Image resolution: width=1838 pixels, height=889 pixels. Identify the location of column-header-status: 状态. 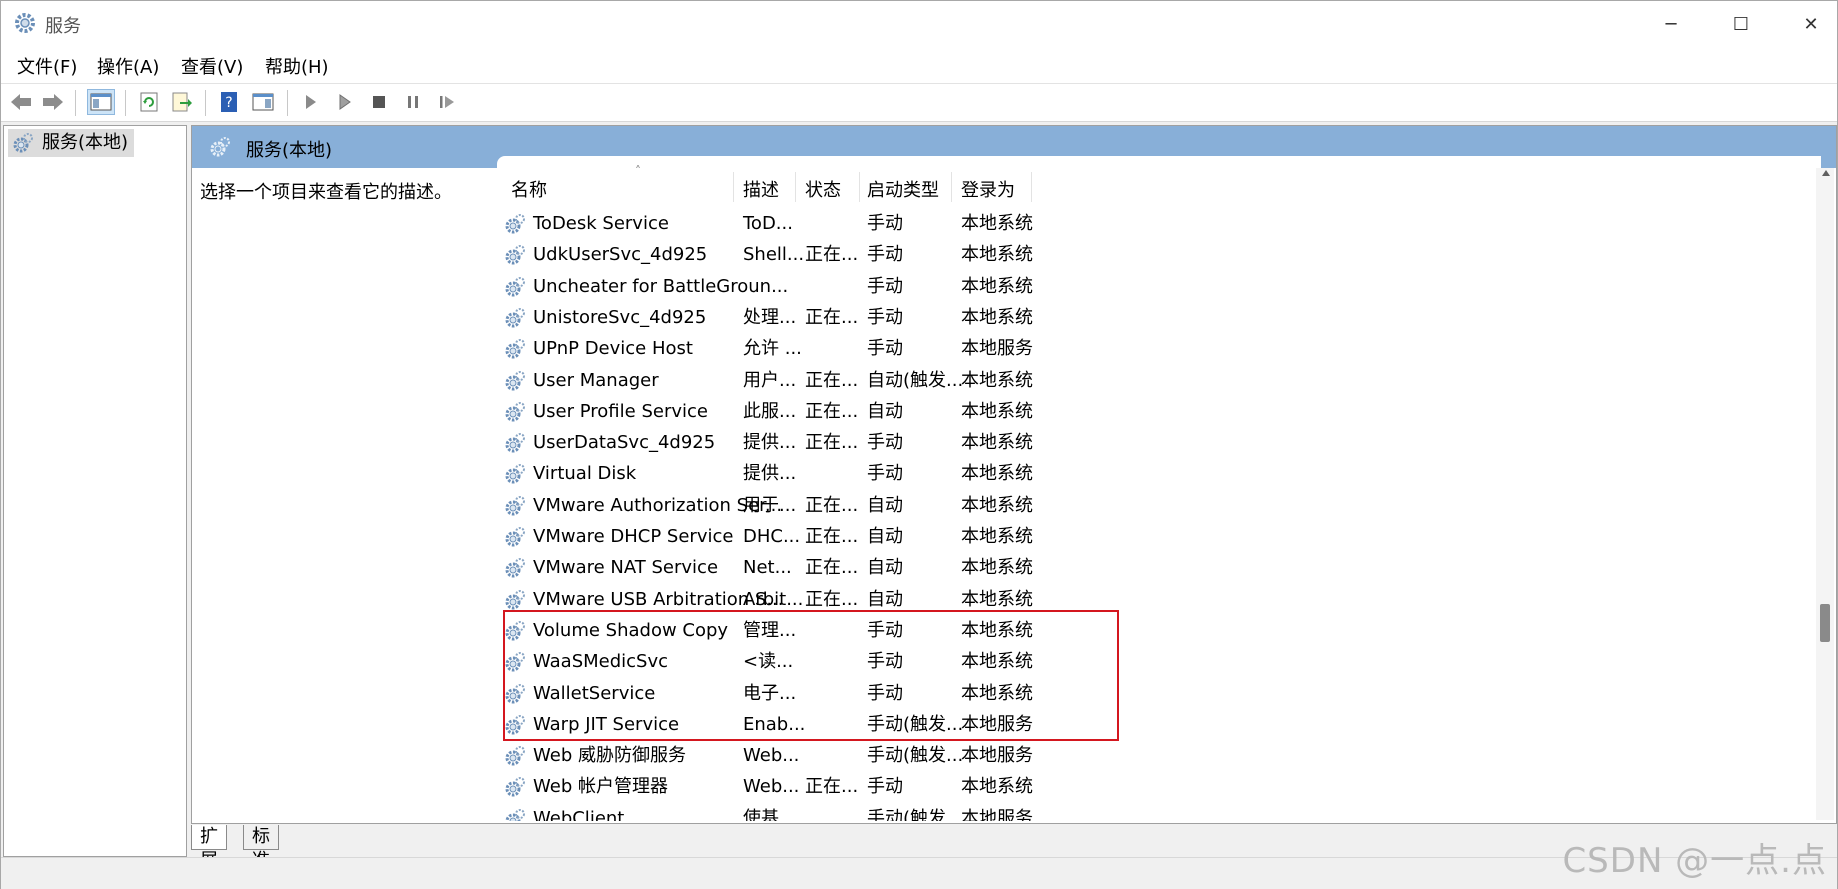
(823, 189).